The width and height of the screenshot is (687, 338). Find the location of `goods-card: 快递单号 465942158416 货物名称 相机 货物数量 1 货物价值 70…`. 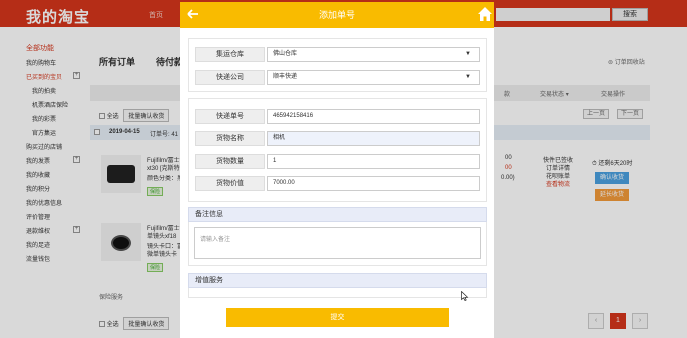

goods-card: 快递单号 465942158416 货物名称 相机 货物数量 1 货物价值 70… is located at coordinates (337, 150).